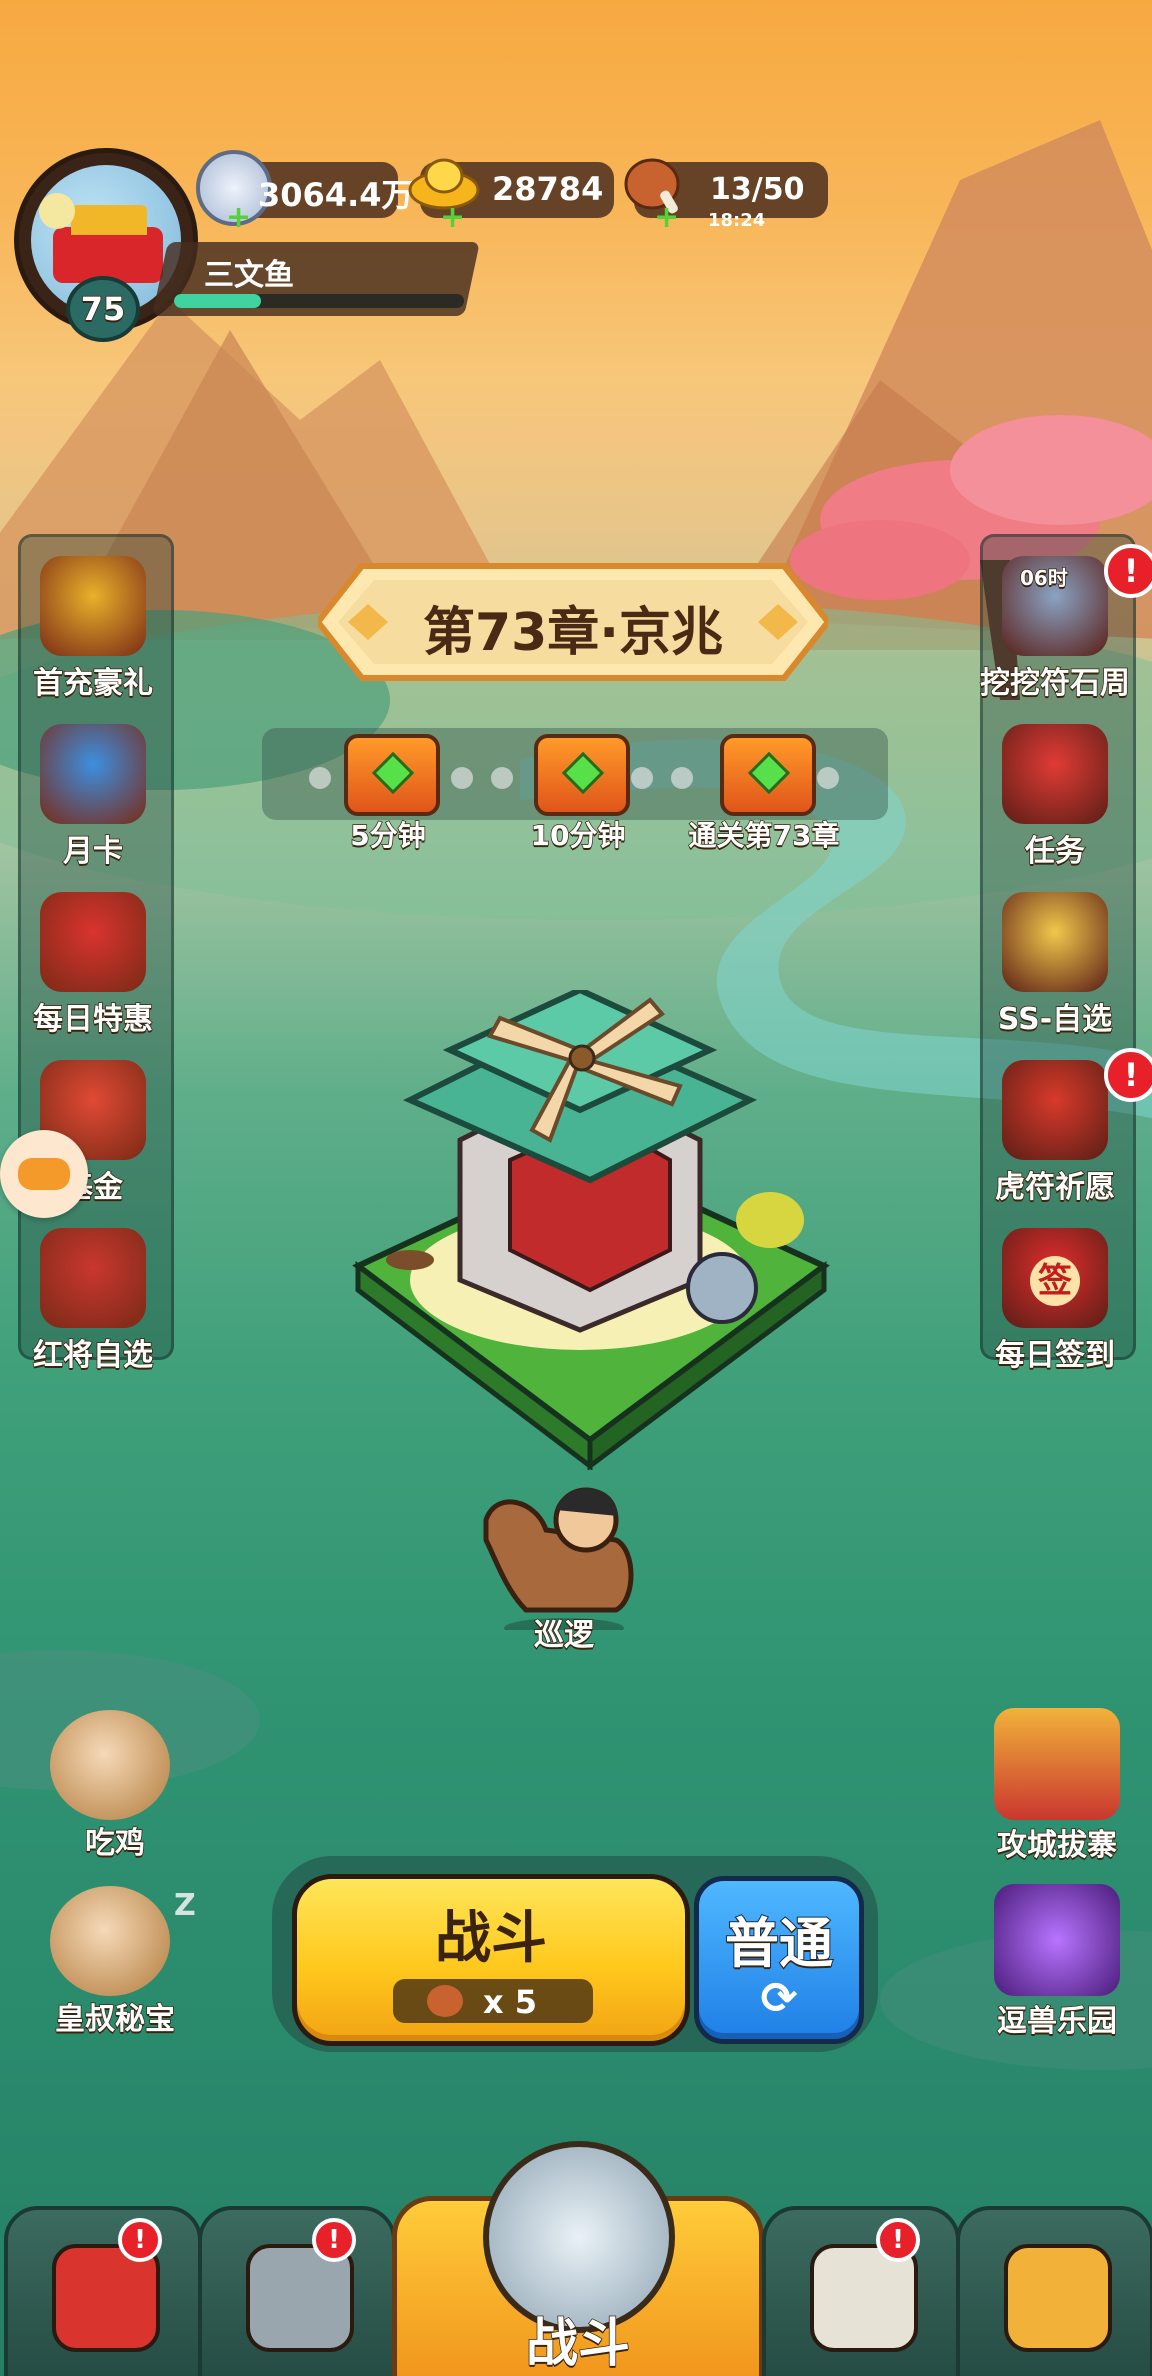 The width and height of the screenshot is (1152, 2376). What do you see at coordinates (779, 1943) in the screenshot?
I see `mode-label: 普通` at bounding box center [779, 1943].